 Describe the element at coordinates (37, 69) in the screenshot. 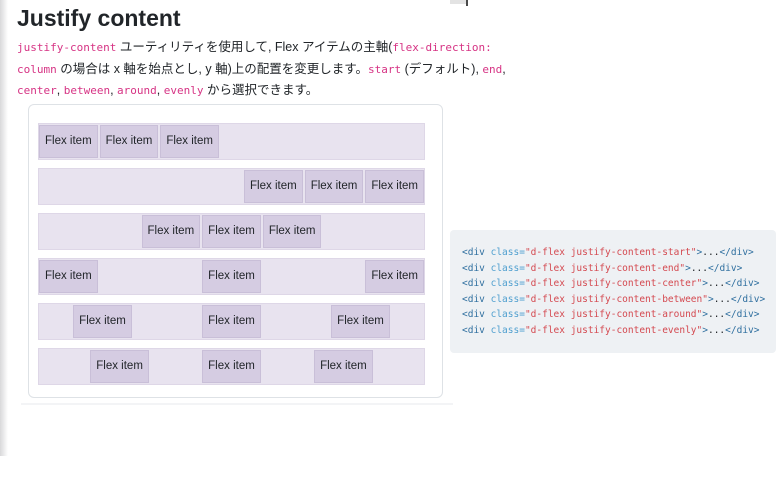

I see `inline-code: column` at that location.